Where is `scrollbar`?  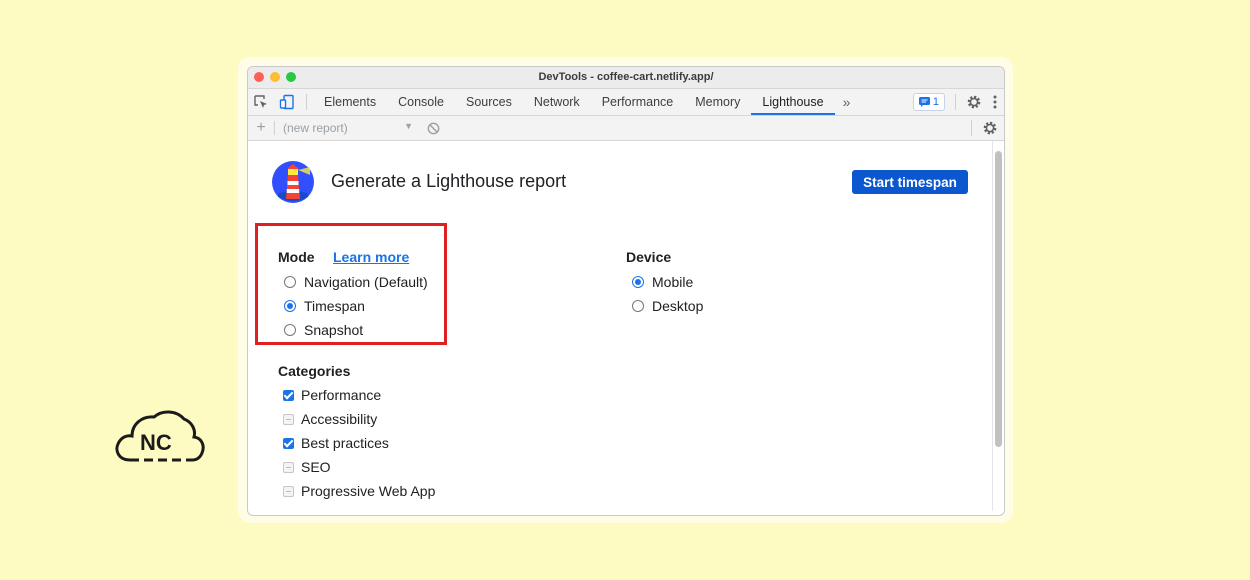 scrollbar is located at coordinates (998, 299).